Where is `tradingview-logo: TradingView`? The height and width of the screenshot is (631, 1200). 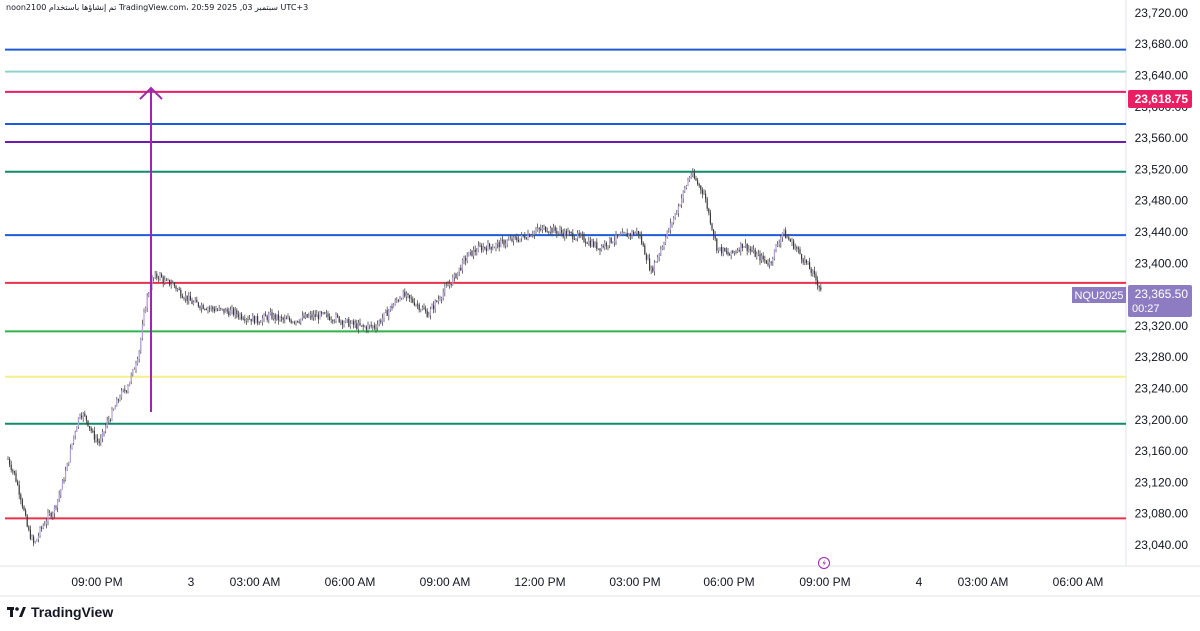
tradingview-logo: TradingView is located at coordinates (60, 612).